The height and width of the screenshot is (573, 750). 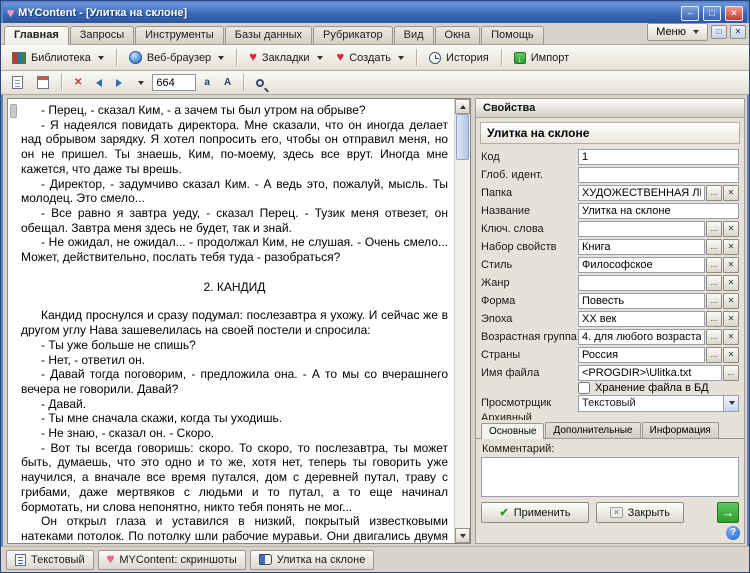 I want to click on create-button: Создать, so click(x=371, y=57).